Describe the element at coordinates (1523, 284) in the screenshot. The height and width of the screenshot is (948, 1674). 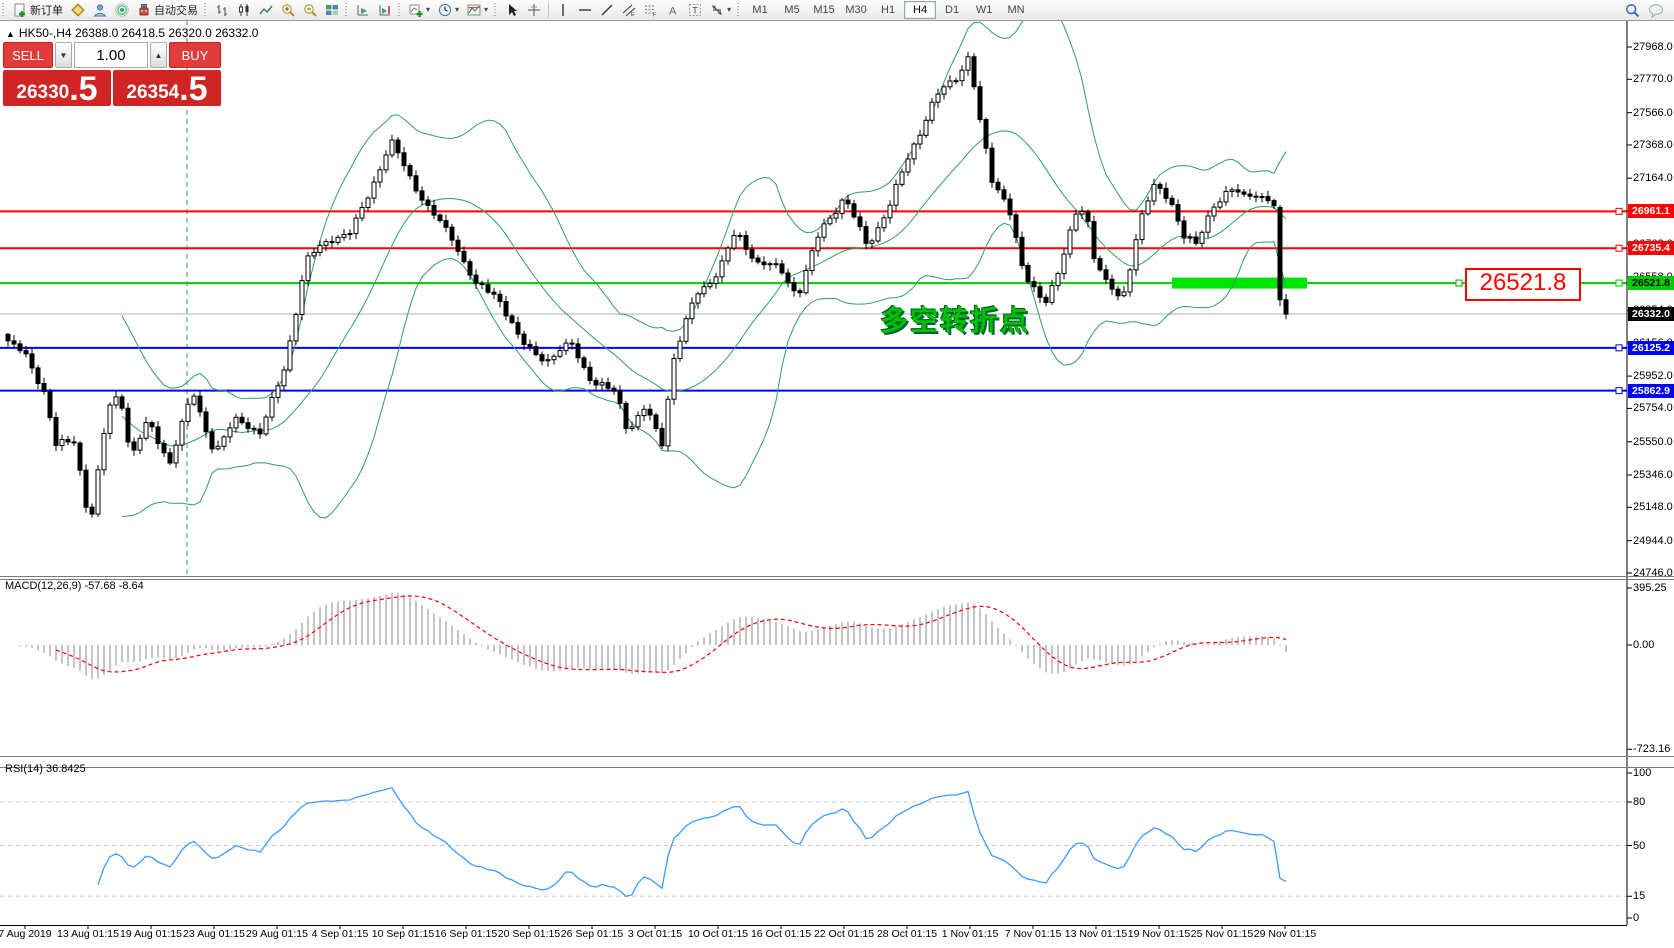
I see `price-callout-box: 26521.8` at that location.